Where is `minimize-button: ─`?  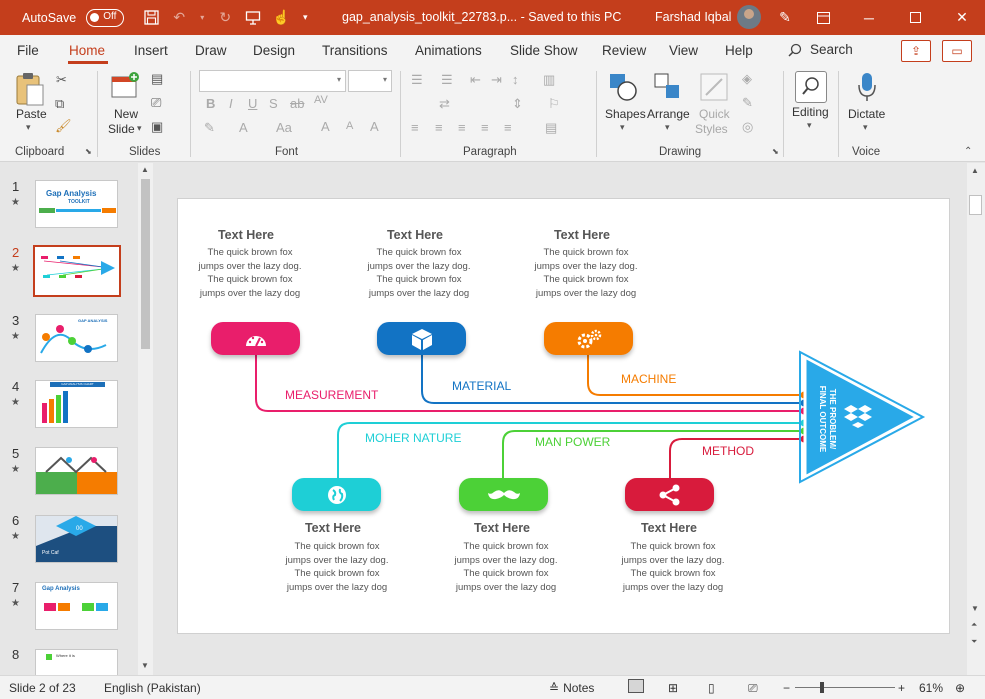
minimize-button: ─ is located at coordinates (869, 17).